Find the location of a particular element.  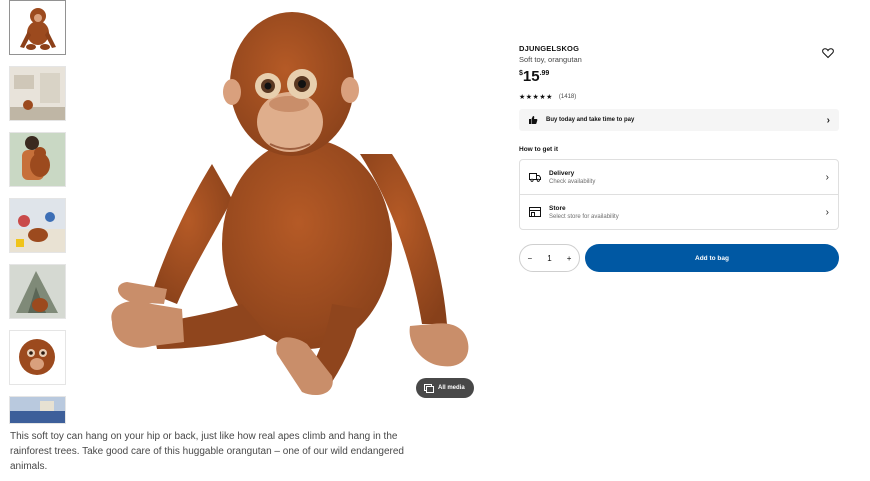

price-integer: 15 is located at coordinates (531, 76).